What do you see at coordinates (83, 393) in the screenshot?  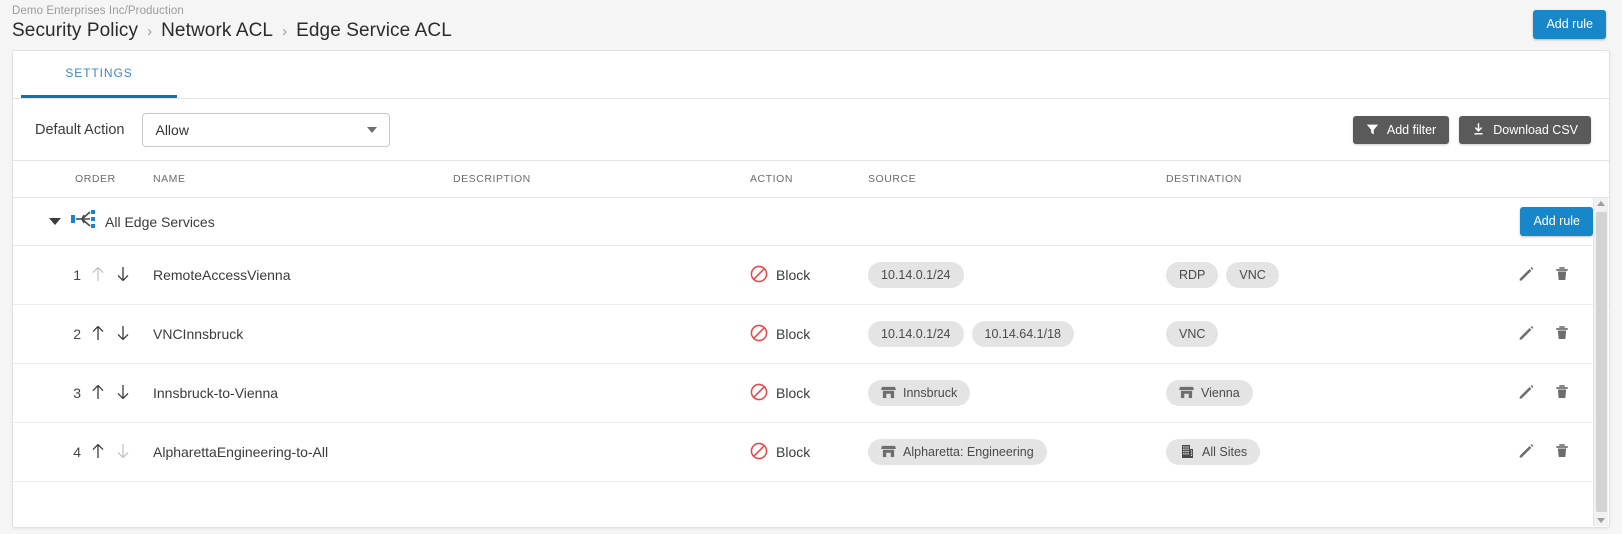 I see `order-cell: 3` at bounding box center [83, 393].